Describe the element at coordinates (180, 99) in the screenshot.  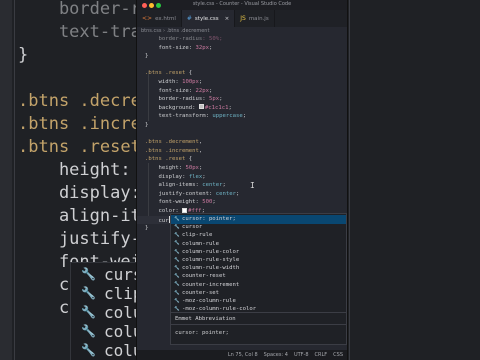
I see `code-token: border-radius` at that location.